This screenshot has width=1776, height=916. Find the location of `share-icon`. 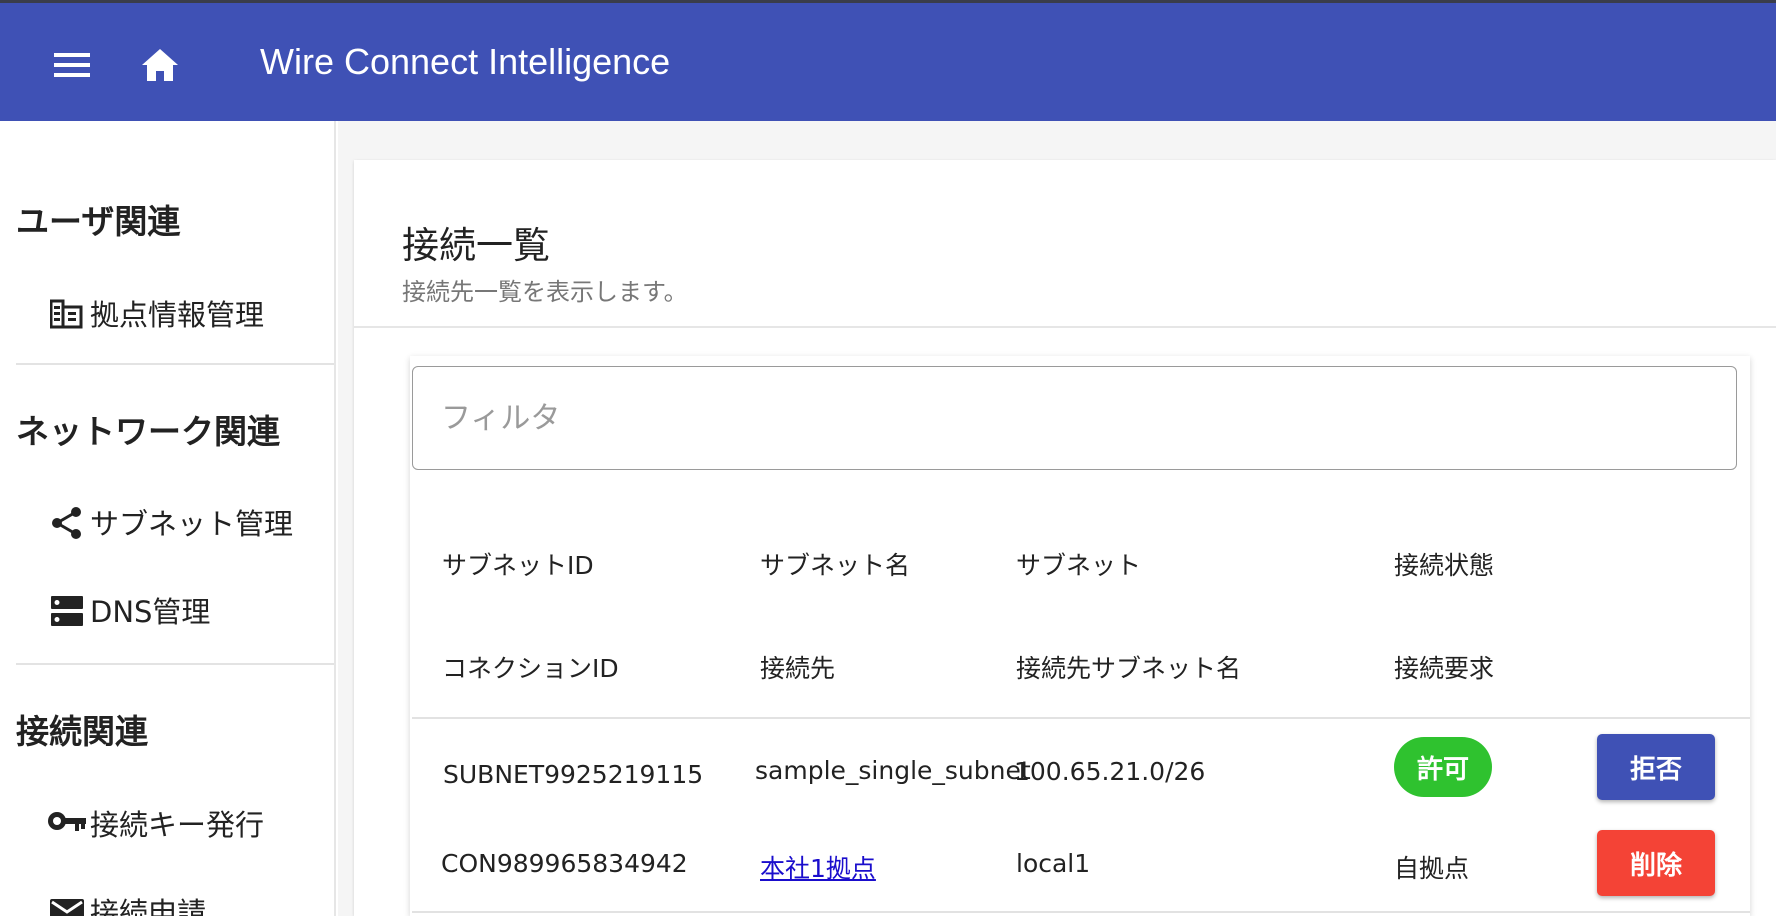

share-icon is located at coordinates (67, 523).